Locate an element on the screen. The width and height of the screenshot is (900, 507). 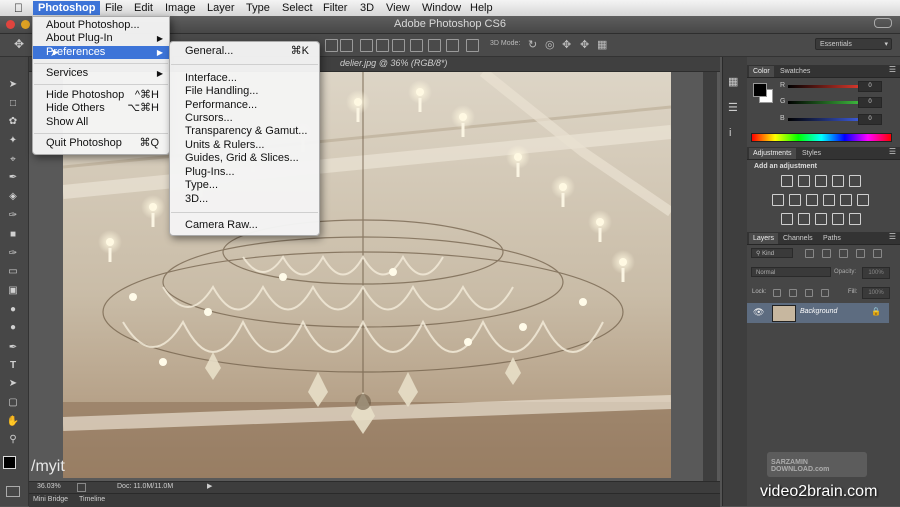
brightness-contrast-icon is located at coordinates (787, 181).